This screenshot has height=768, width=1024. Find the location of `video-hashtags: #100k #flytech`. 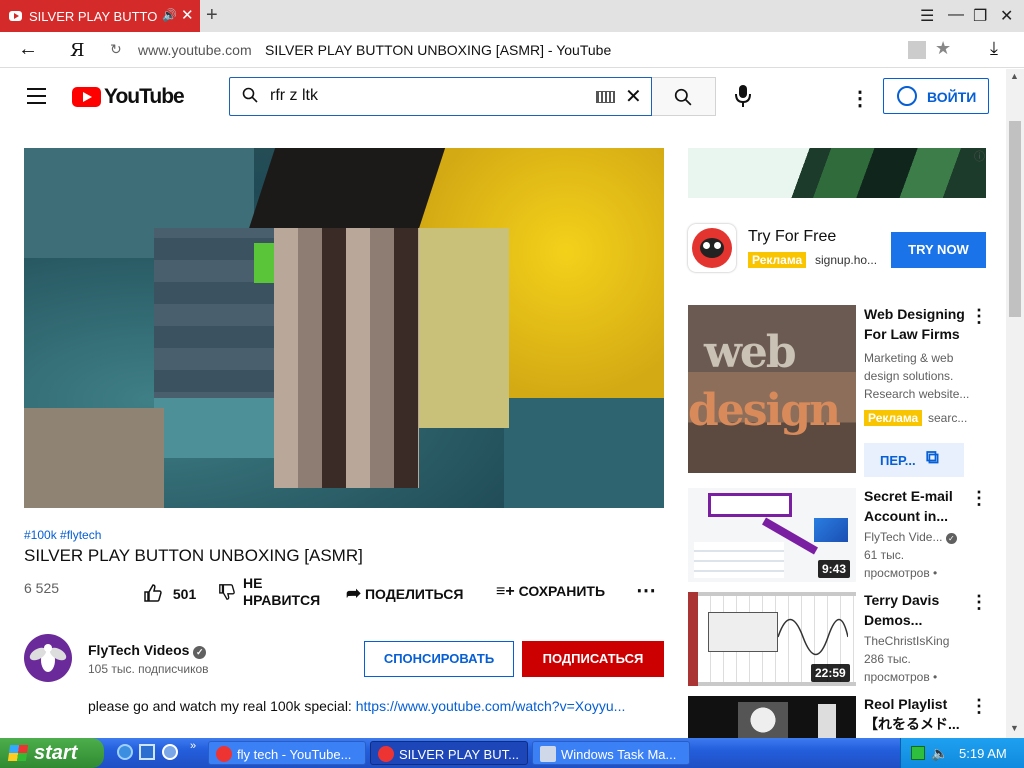

video-hashtags: #100k #flytech is located at coordinates (62, 535).